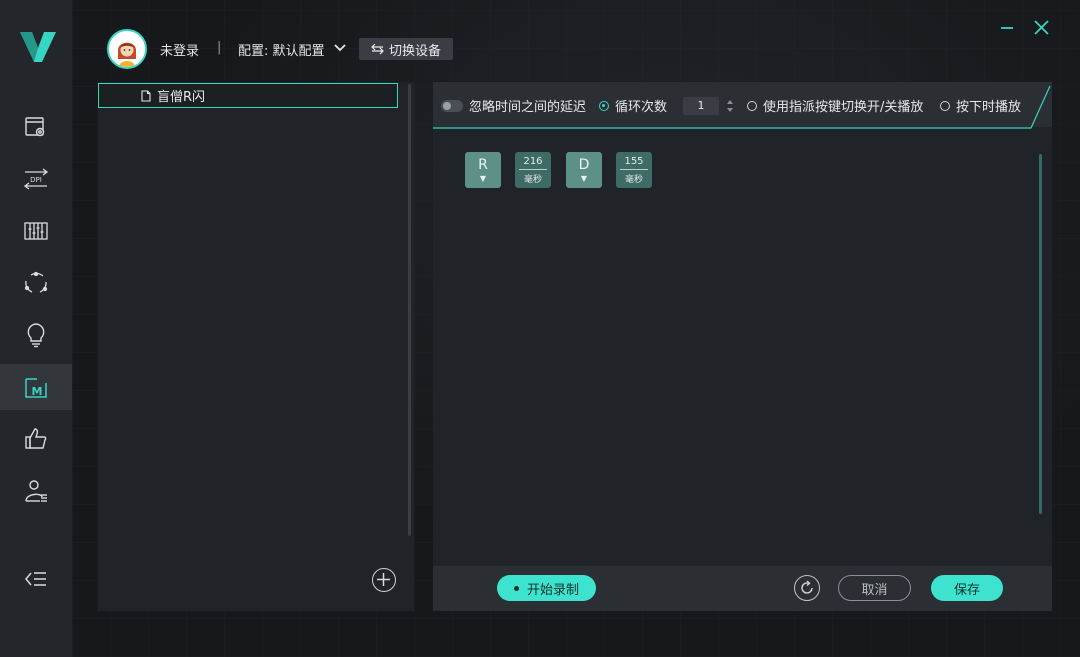  I want to click on dpi-label: DPI, so click(36, 180).